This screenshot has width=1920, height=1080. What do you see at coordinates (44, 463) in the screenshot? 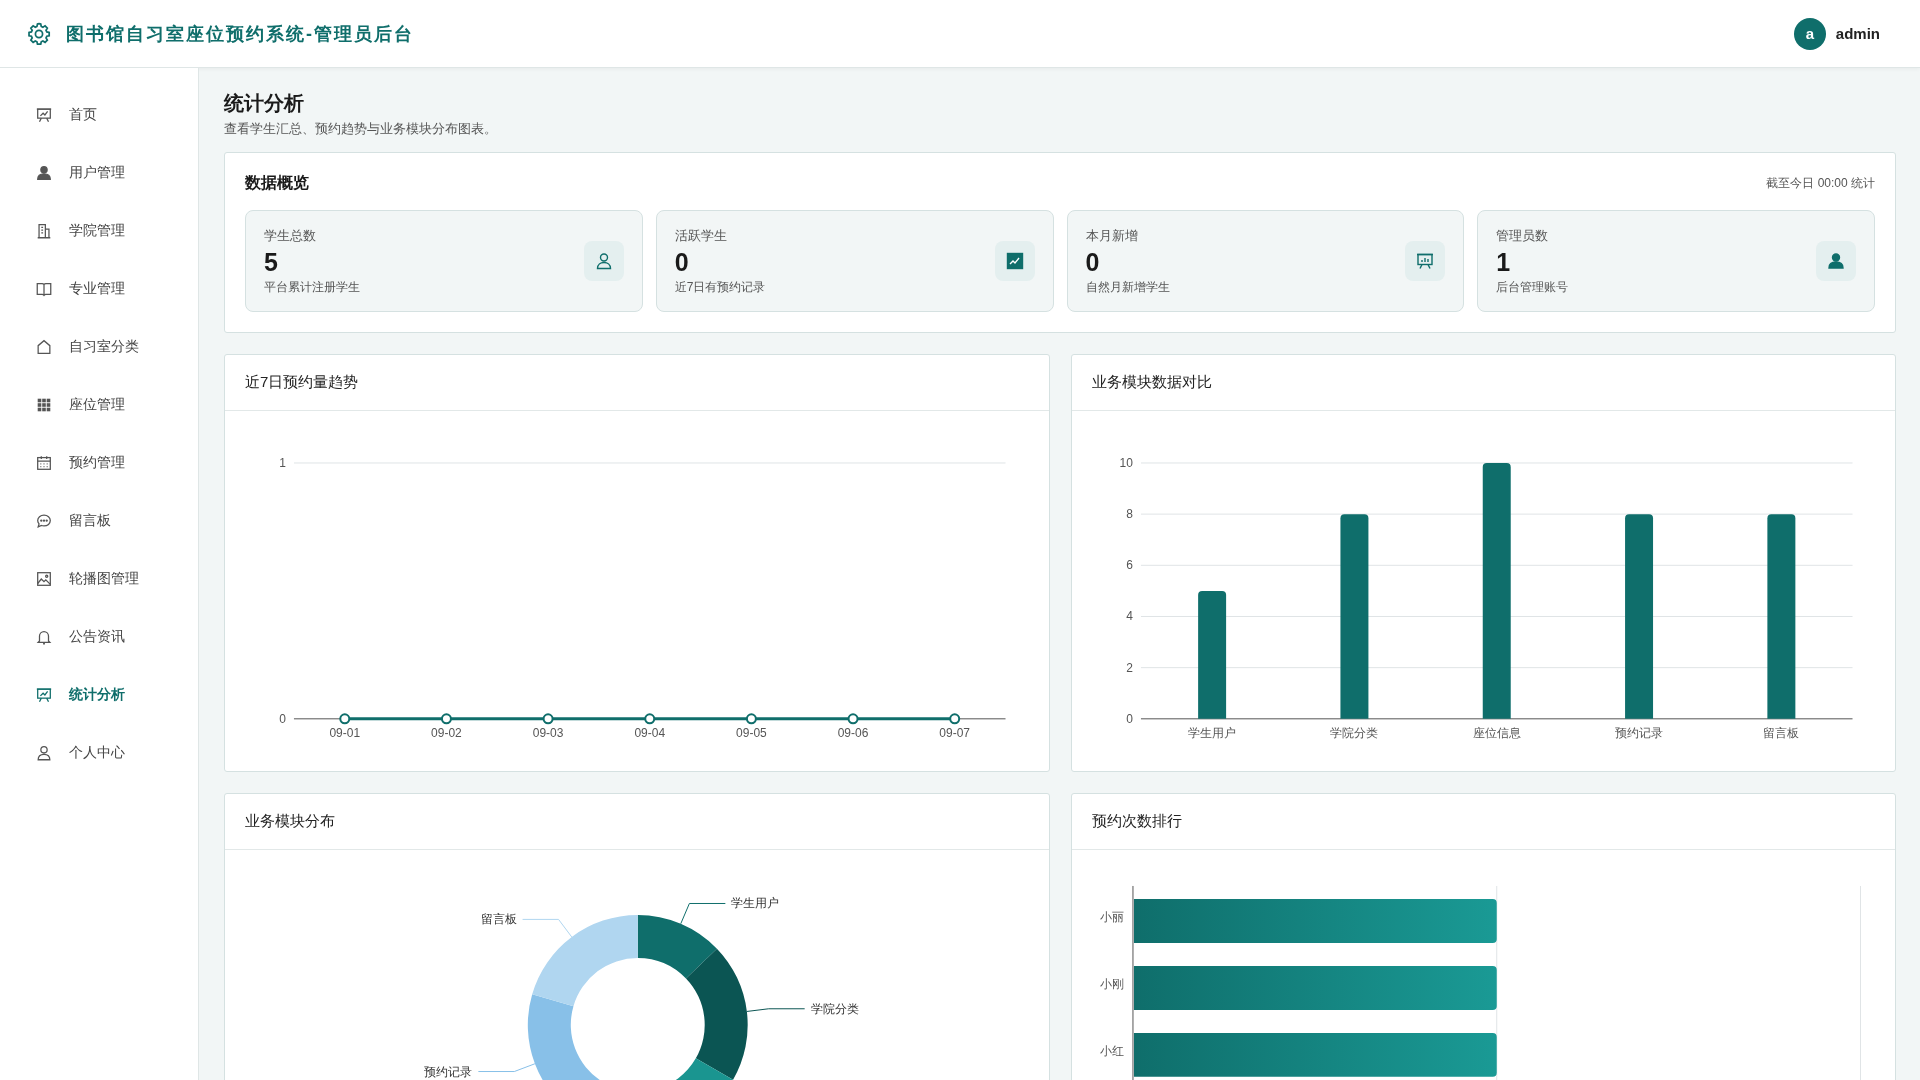
I see `calendar-icon` at bounding box center [44, 463].